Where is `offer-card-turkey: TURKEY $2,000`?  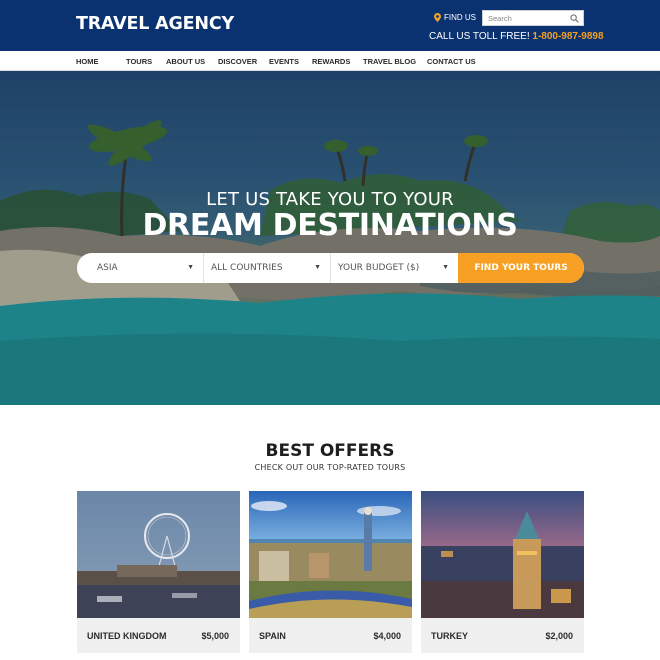
offer-card-turkey: TURKEY $2,000 is located at coordinates (502, 572).